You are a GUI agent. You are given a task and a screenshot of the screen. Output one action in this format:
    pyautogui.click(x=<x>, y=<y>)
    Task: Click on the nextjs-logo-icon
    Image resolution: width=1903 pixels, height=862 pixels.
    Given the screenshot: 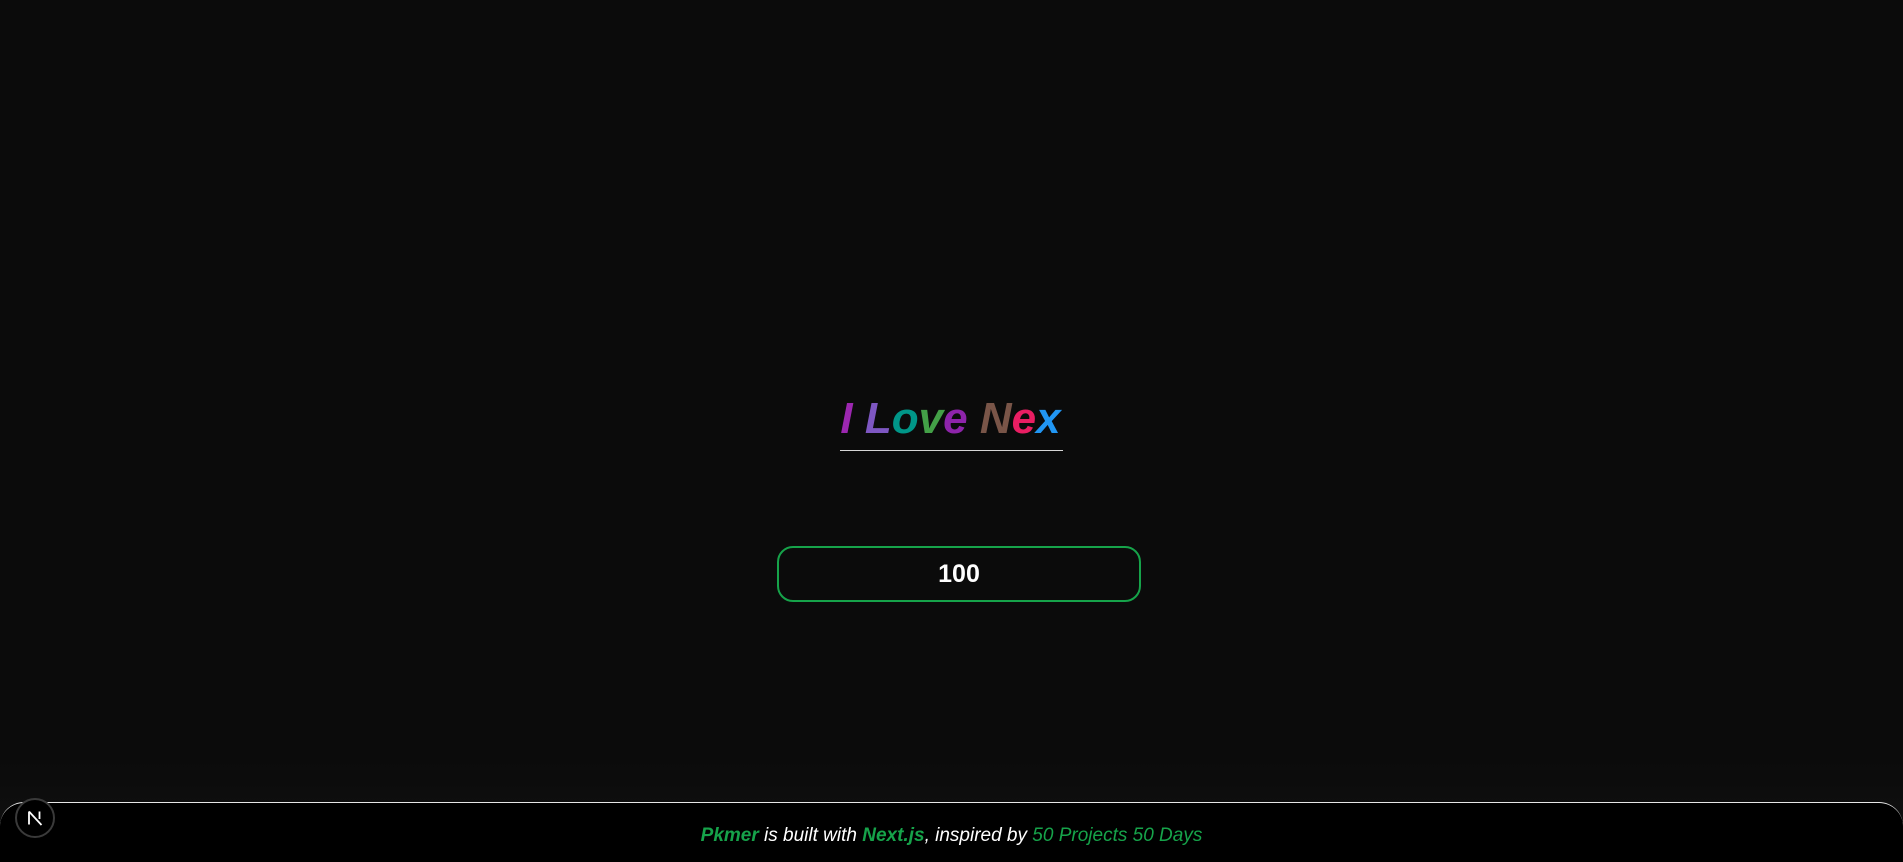 What is the action you would take?
    pyautogui.click(x=35, y=818)
    